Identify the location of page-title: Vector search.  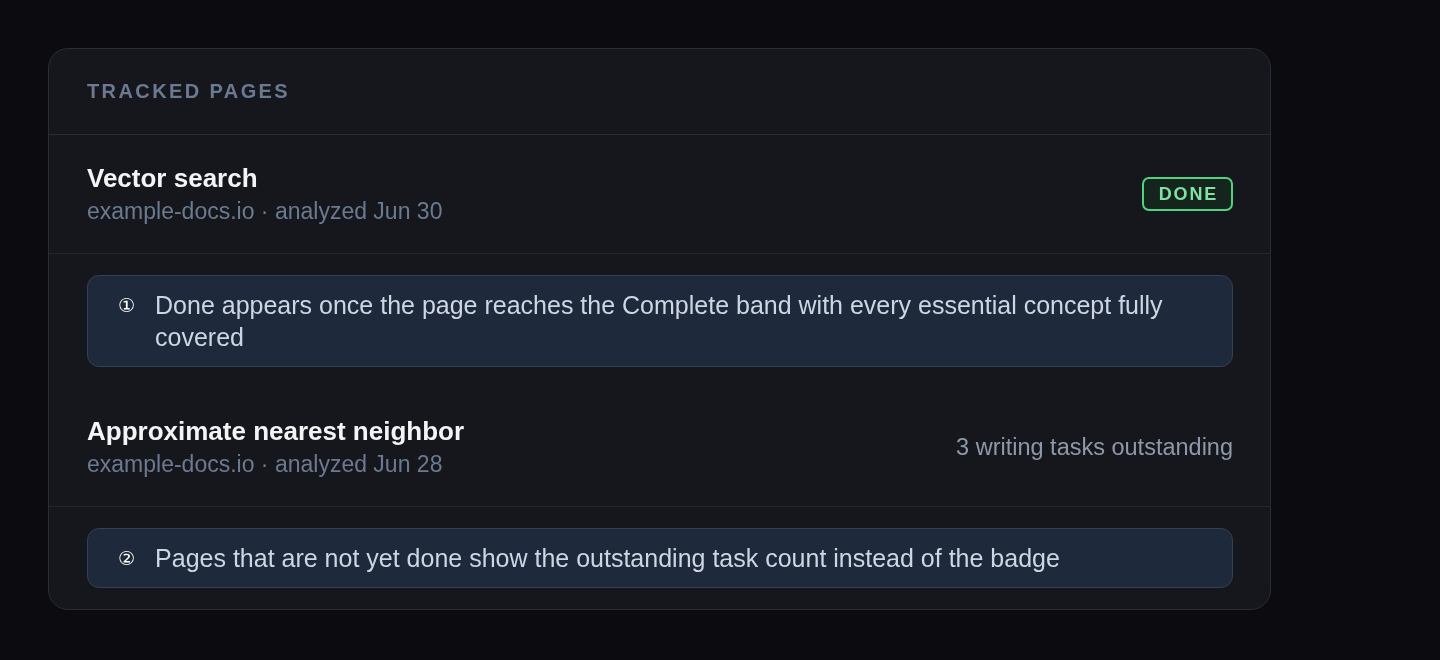
(173, 178).